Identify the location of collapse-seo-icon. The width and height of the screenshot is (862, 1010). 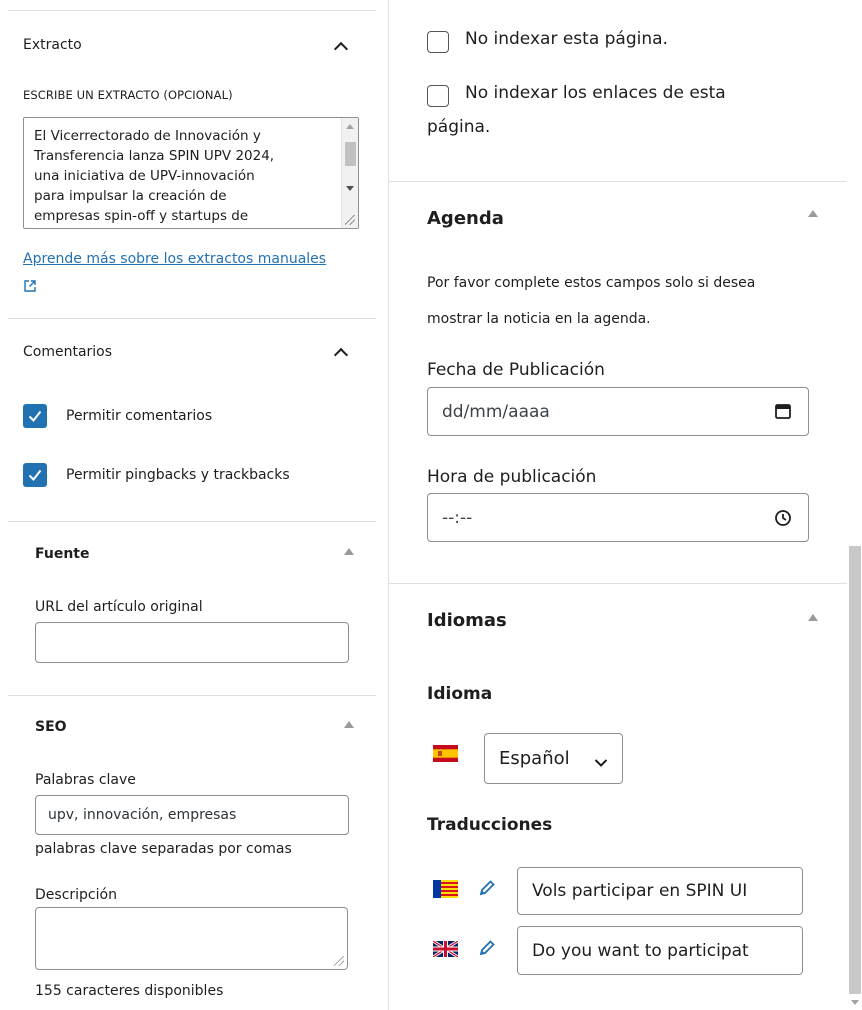
(349, 724).